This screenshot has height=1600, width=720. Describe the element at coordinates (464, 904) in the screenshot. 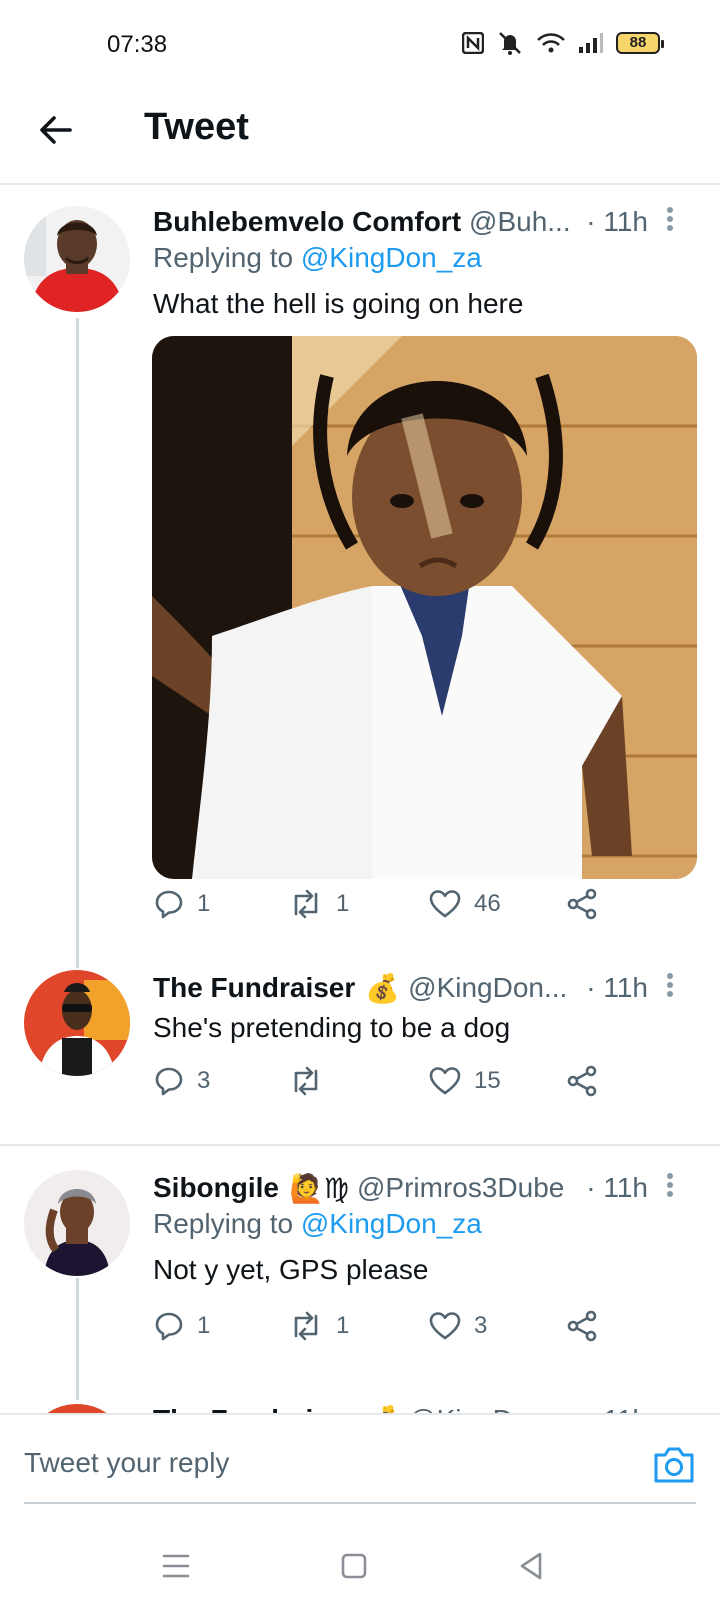

I see `like-action: 46` at that location.